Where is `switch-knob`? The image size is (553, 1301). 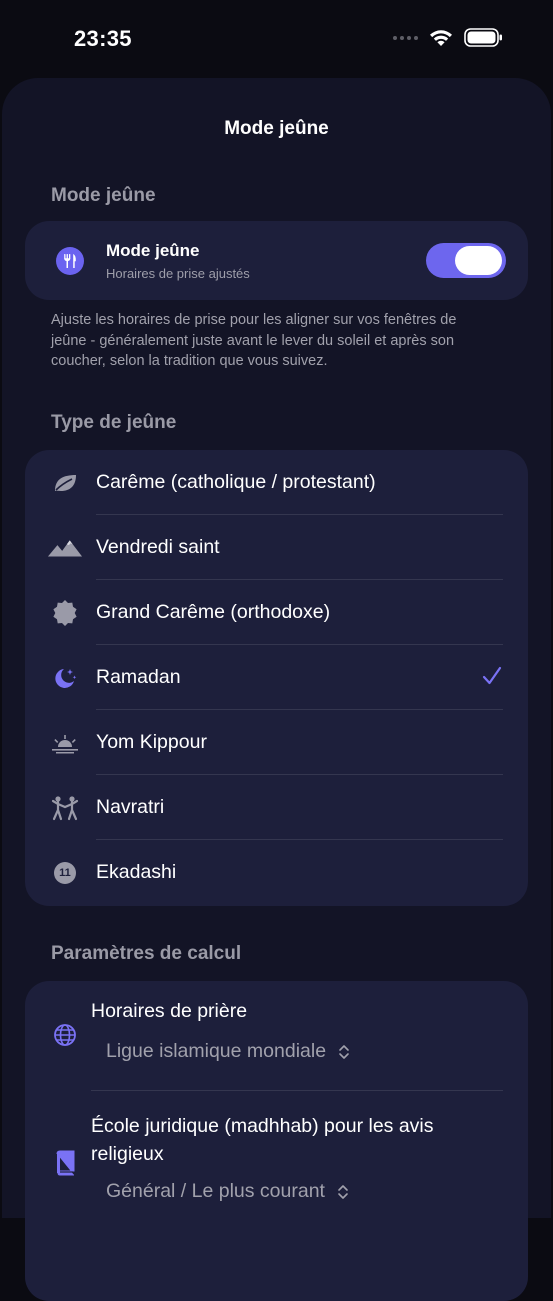 switch-knob is located at coordinates (478, 260).